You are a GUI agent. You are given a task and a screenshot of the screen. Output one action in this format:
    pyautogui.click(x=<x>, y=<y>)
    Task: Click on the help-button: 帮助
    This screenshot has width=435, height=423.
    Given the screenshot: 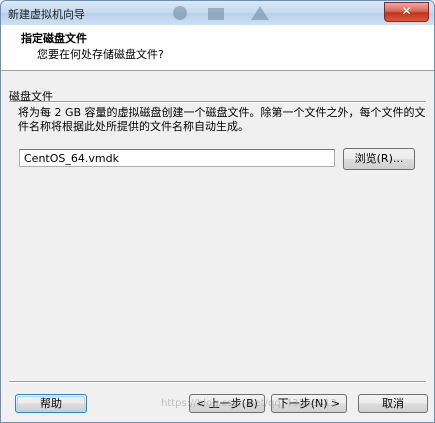 What is the action you would take?
    pyautogui.click(x=51, y=403)
    